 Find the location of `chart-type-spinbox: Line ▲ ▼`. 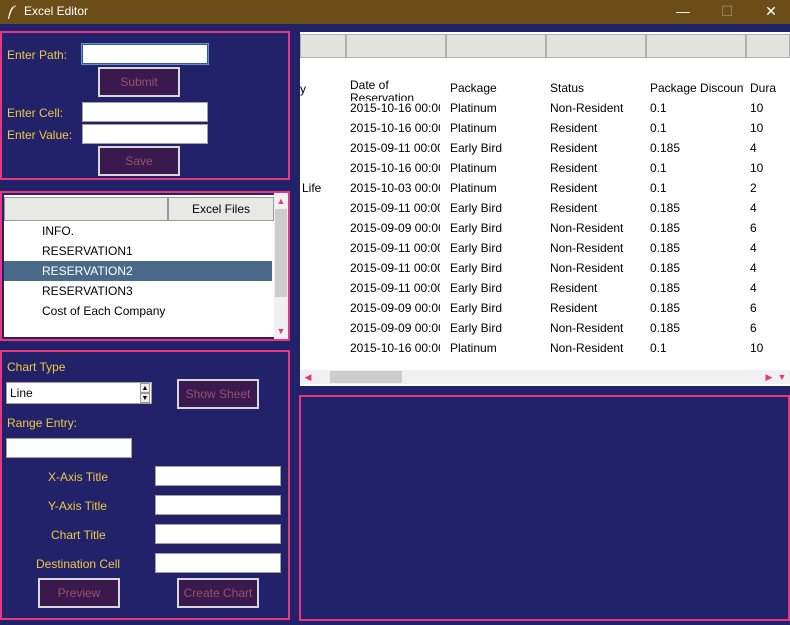

chart-type-spinbox: Line ▲ ▼ is located at coordinates (79, 393).